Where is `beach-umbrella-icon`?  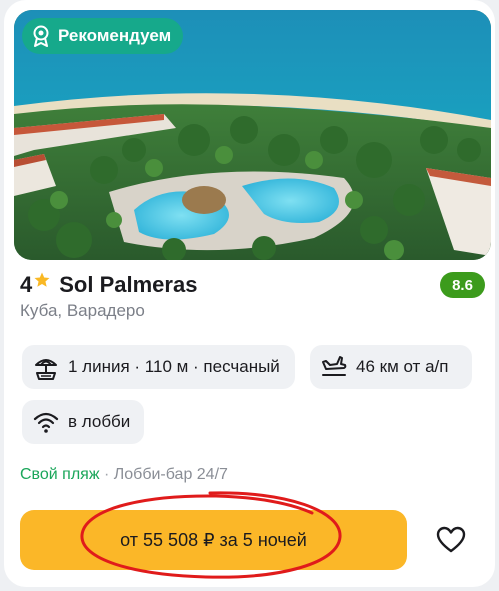 beach-umbrella-icon is located at coordinates (46, 369).